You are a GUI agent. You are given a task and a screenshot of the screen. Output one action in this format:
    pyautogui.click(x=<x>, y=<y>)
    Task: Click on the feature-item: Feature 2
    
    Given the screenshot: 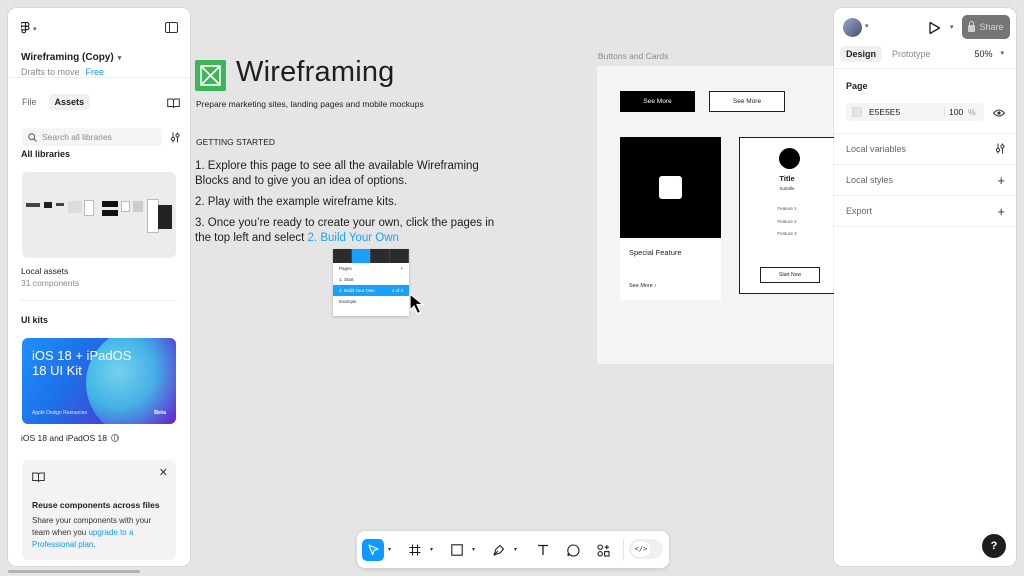 What is the action you would take?
    pyautogui.click(x=787, y=221)
    